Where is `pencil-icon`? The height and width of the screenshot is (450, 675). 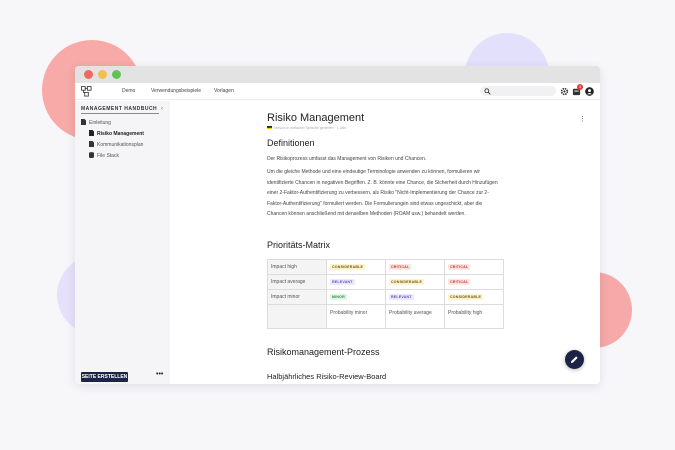 pencil-icon is located at coordinates (574, 360).